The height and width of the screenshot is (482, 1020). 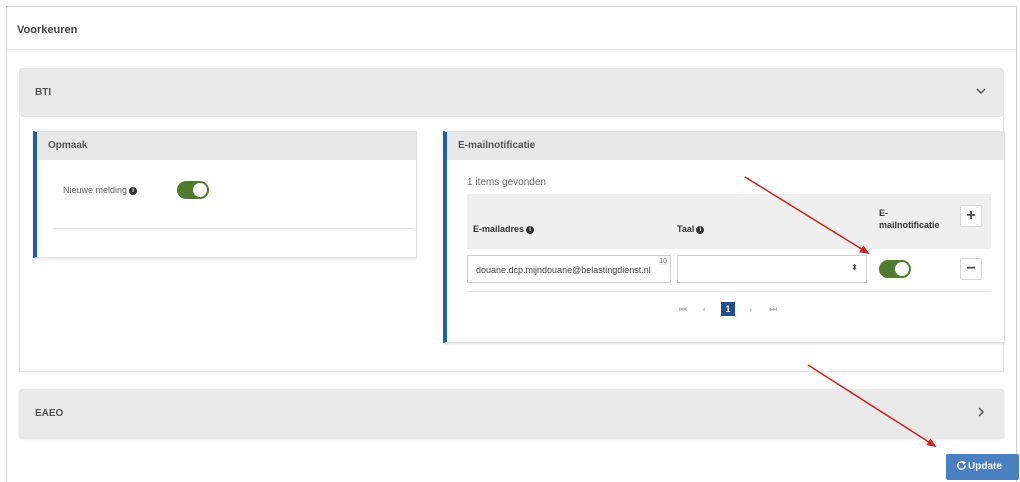 What do you see at coordinates (854, 267) in the screenshot?
I see `select-arrows-icon: ⬍` at bounding box center [854, 267].